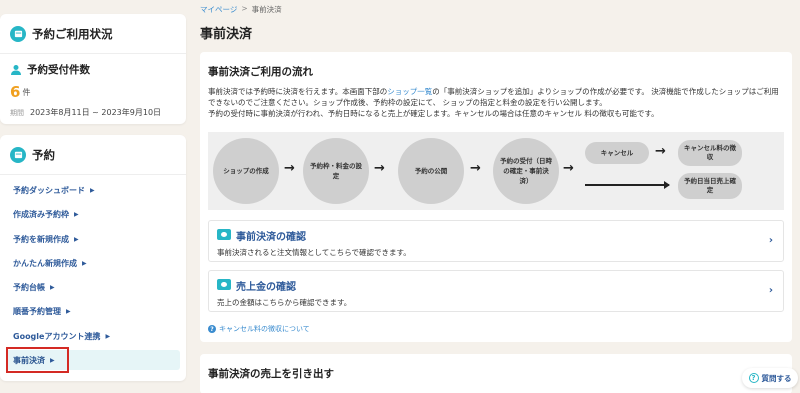 The width and height of the screenshot is (800, 393). I want to click on sales-check-card: 売上金の確認 売上の金額はこちらから確認できます。 ›, so click(496, 291).